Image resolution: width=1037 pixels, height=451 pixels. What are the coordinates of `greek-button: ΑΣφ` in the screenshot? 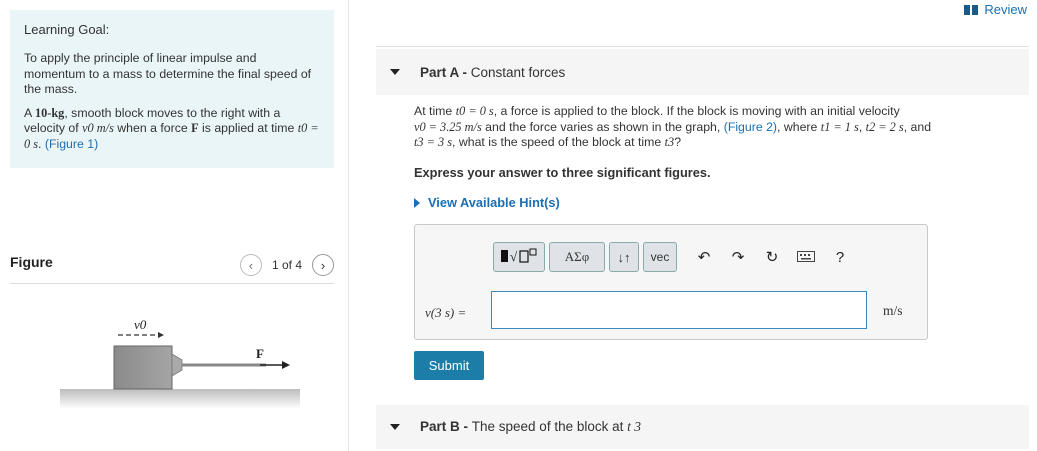 It's located at (577, 257).